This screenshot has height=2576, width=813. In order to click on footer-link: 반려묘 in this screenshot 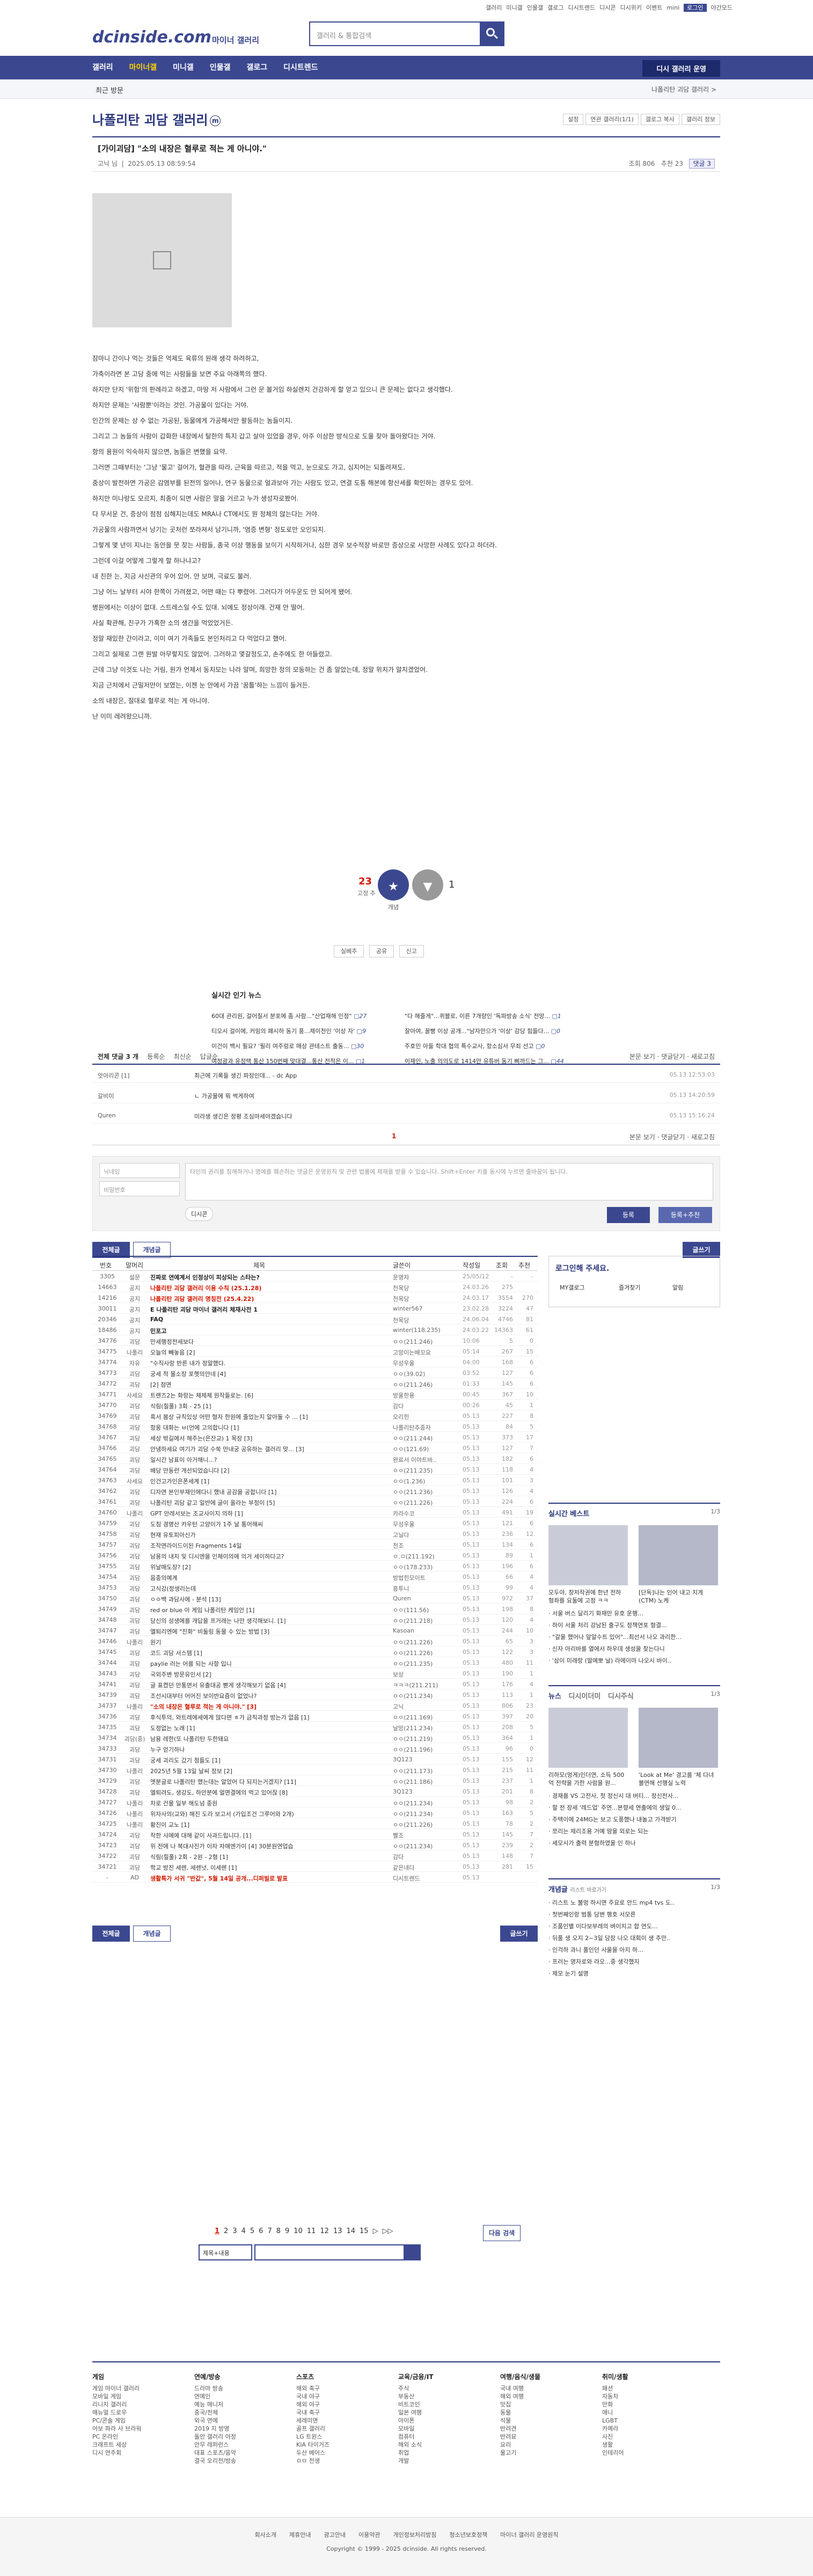, I will do `click(520, 2437)`.